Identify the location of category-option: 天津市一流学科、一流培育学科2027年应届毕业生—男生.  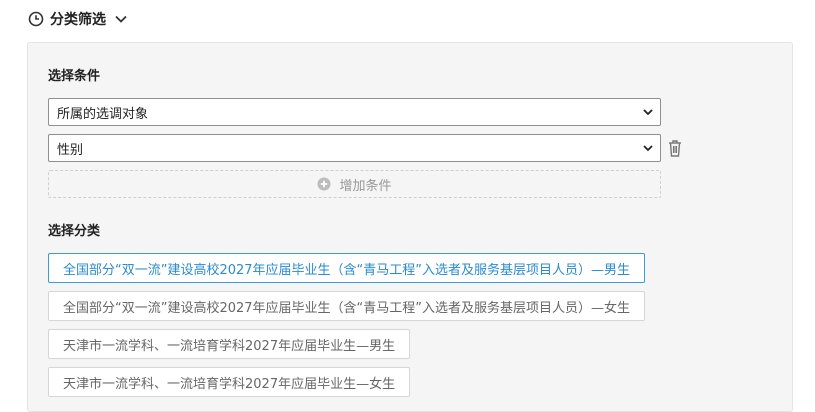
(229, 344).